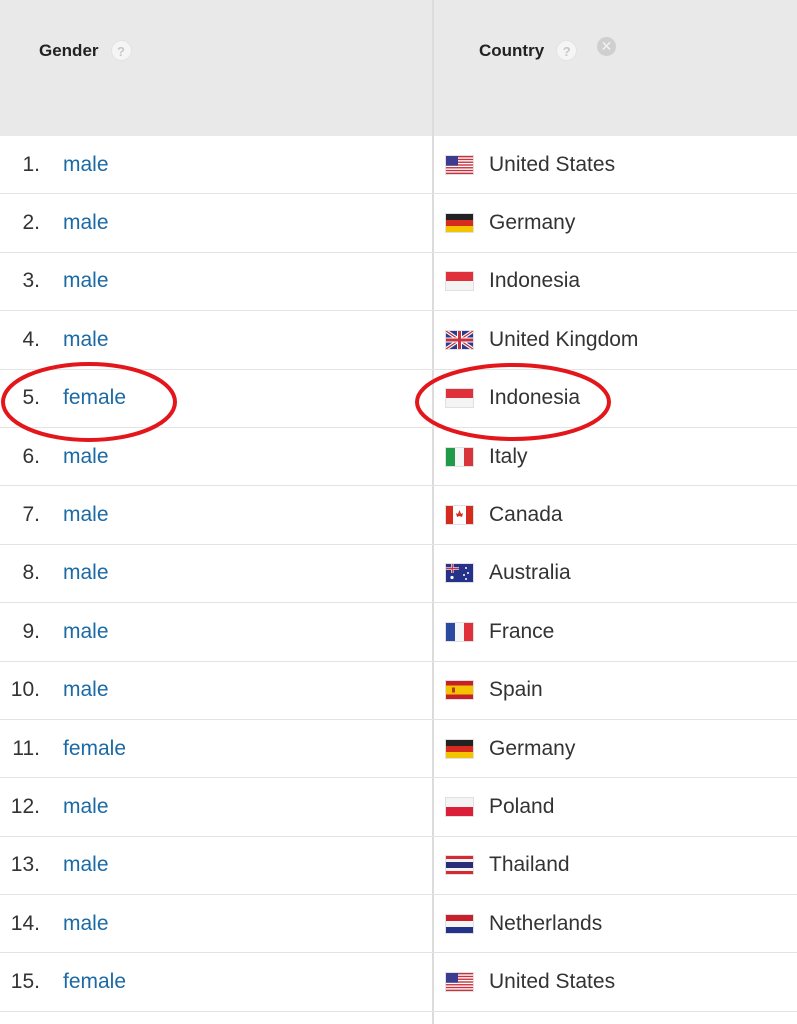 This screenshot has width=797, height=1024. What do you see at coordinates (459, 806) in the screenshot?
I see `flag-pl-icon` at bounding box center [459, 806].